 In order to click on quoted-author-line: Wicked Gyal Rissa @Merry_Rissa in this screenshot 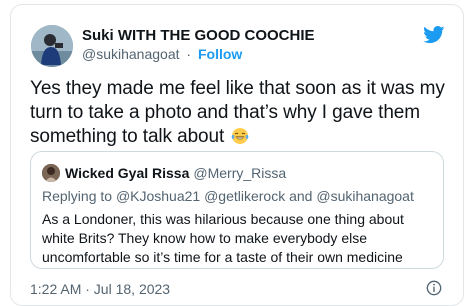, I will do `click(175, 173)`.